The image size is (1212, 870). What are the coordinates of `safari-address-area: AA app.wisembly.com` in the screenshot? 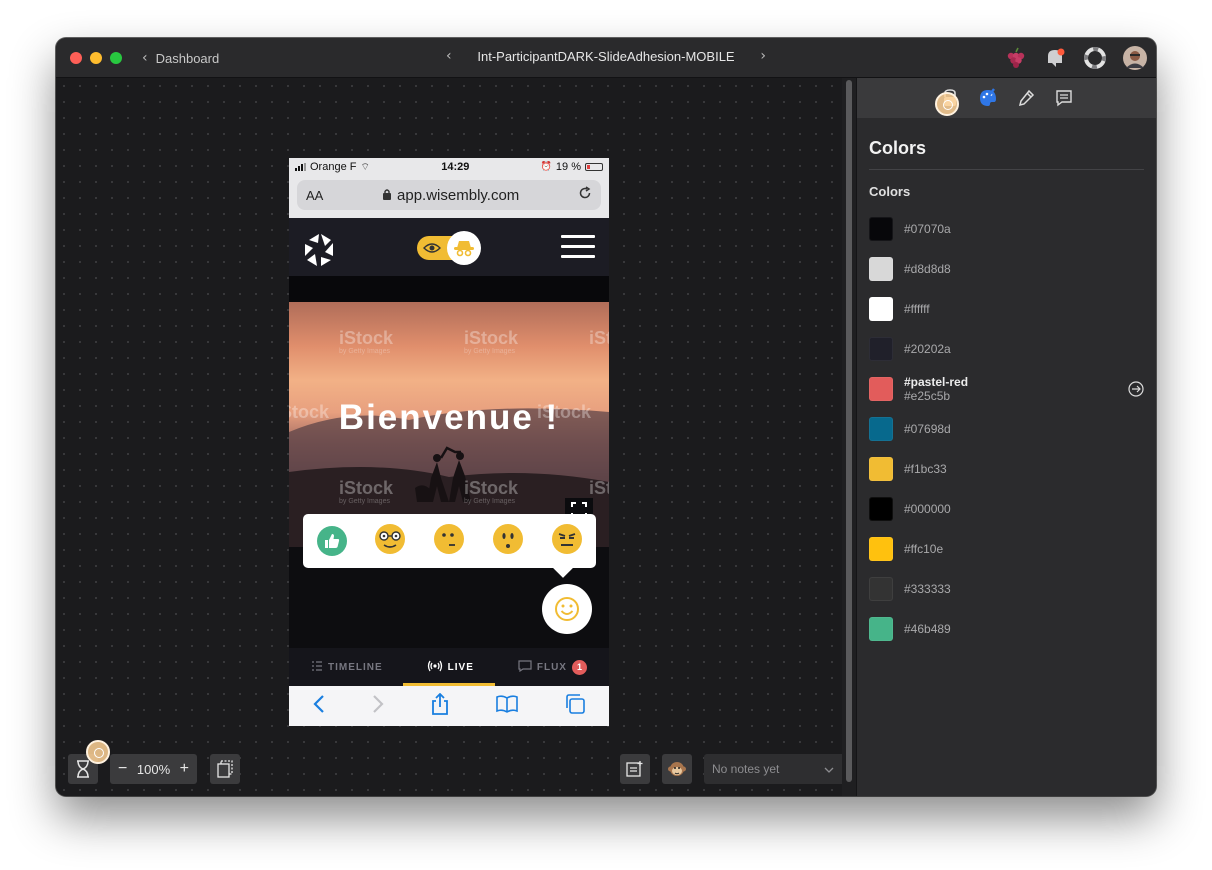 It's located at (449, 197).